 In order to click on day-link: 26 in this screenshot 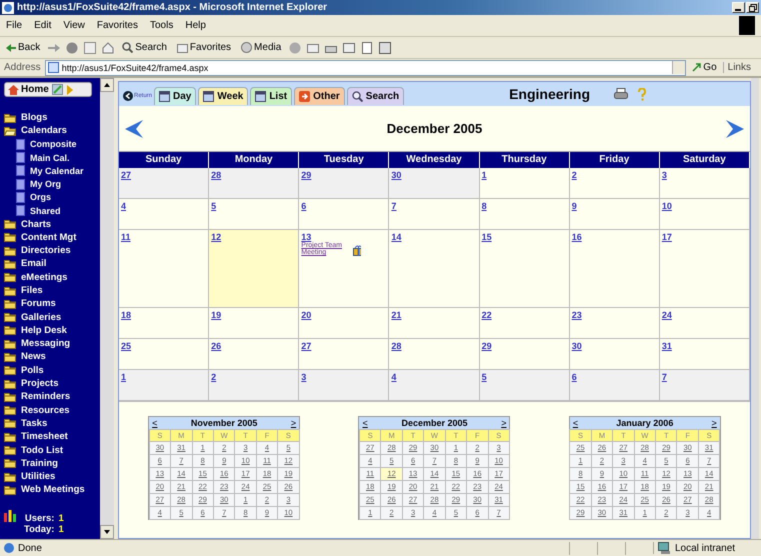, I will do `click(216, 346)`.